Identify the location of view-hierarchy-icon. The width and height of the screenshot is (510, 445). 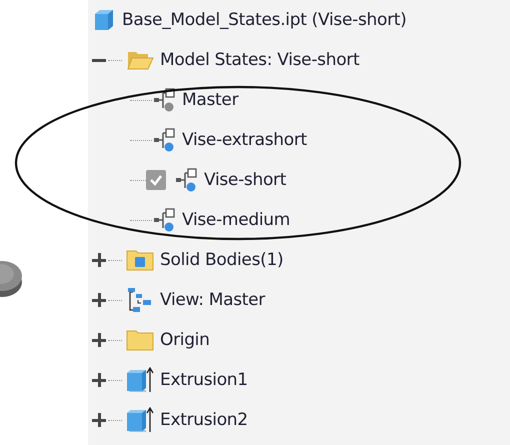
(140, 300).